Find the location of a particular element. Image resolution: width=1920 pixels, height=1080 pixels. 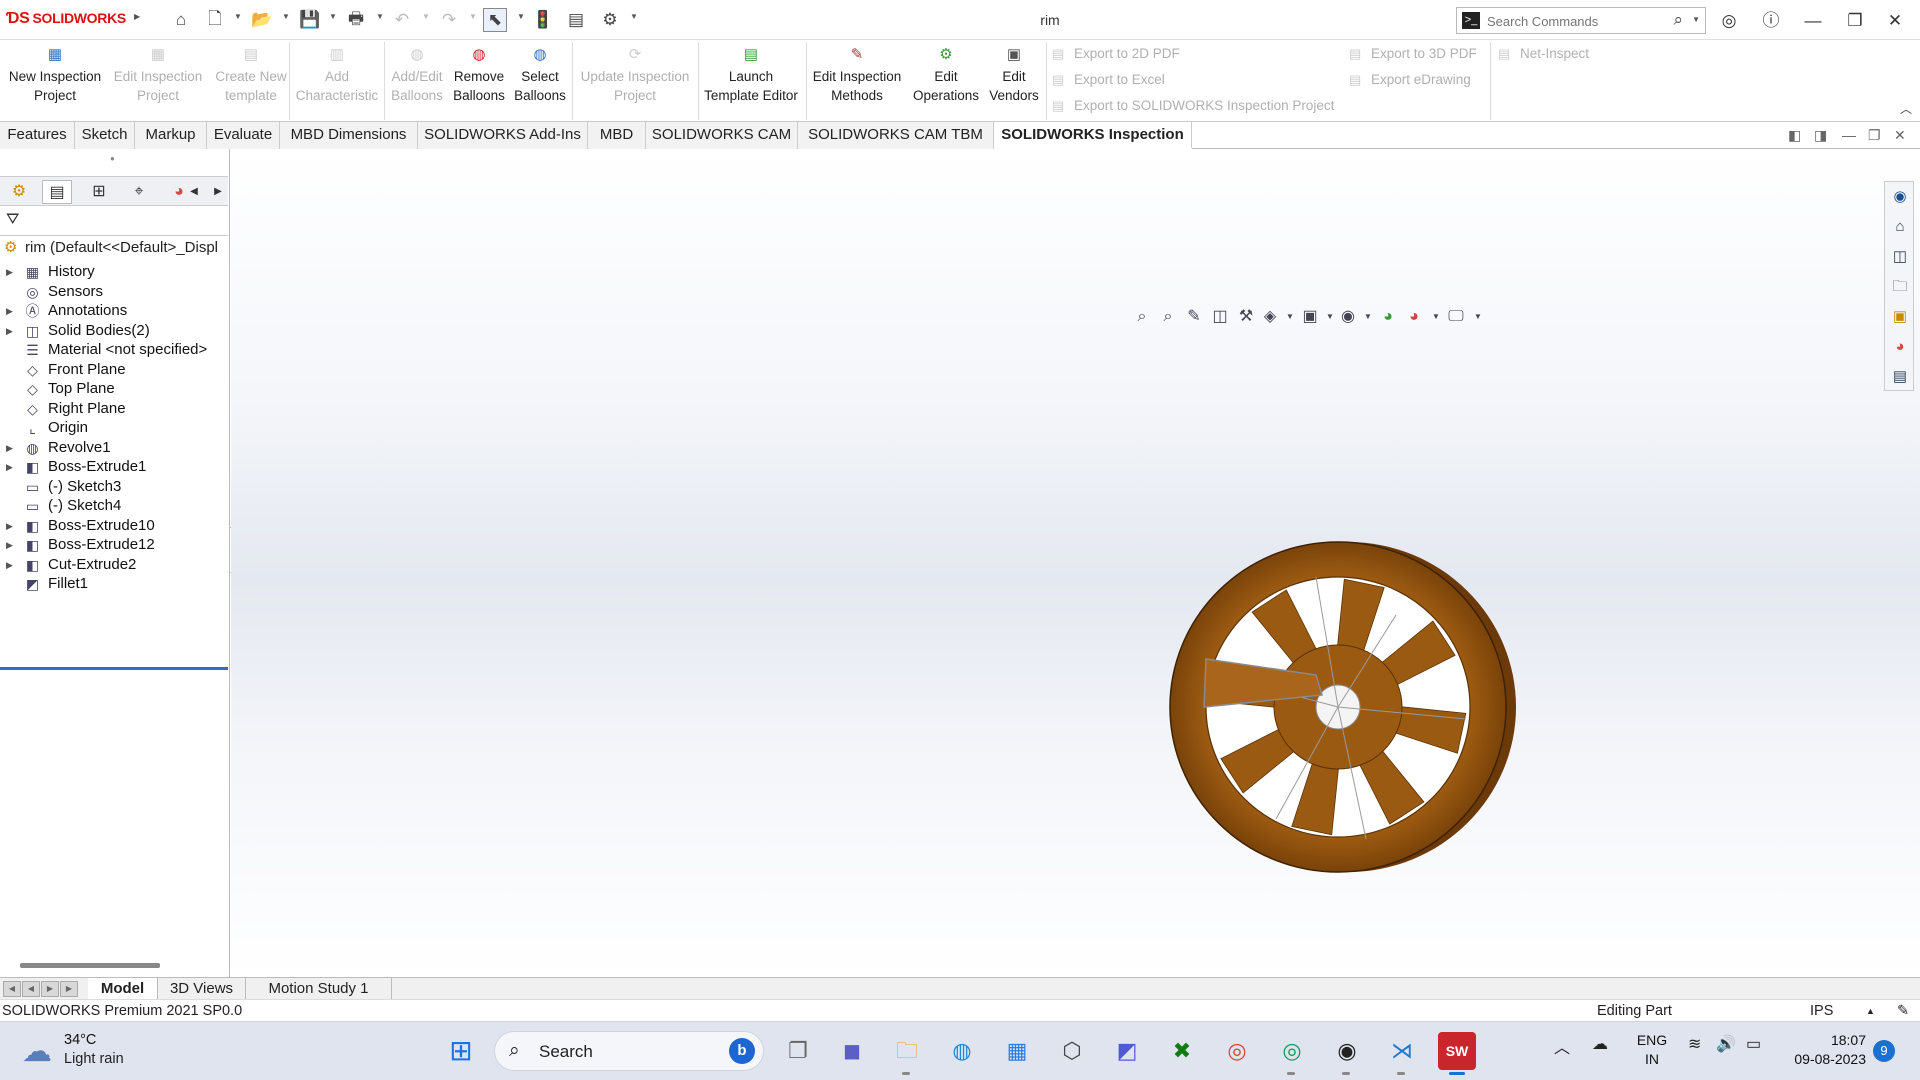

bing-icon: b is located at coordinates (742, 1051).